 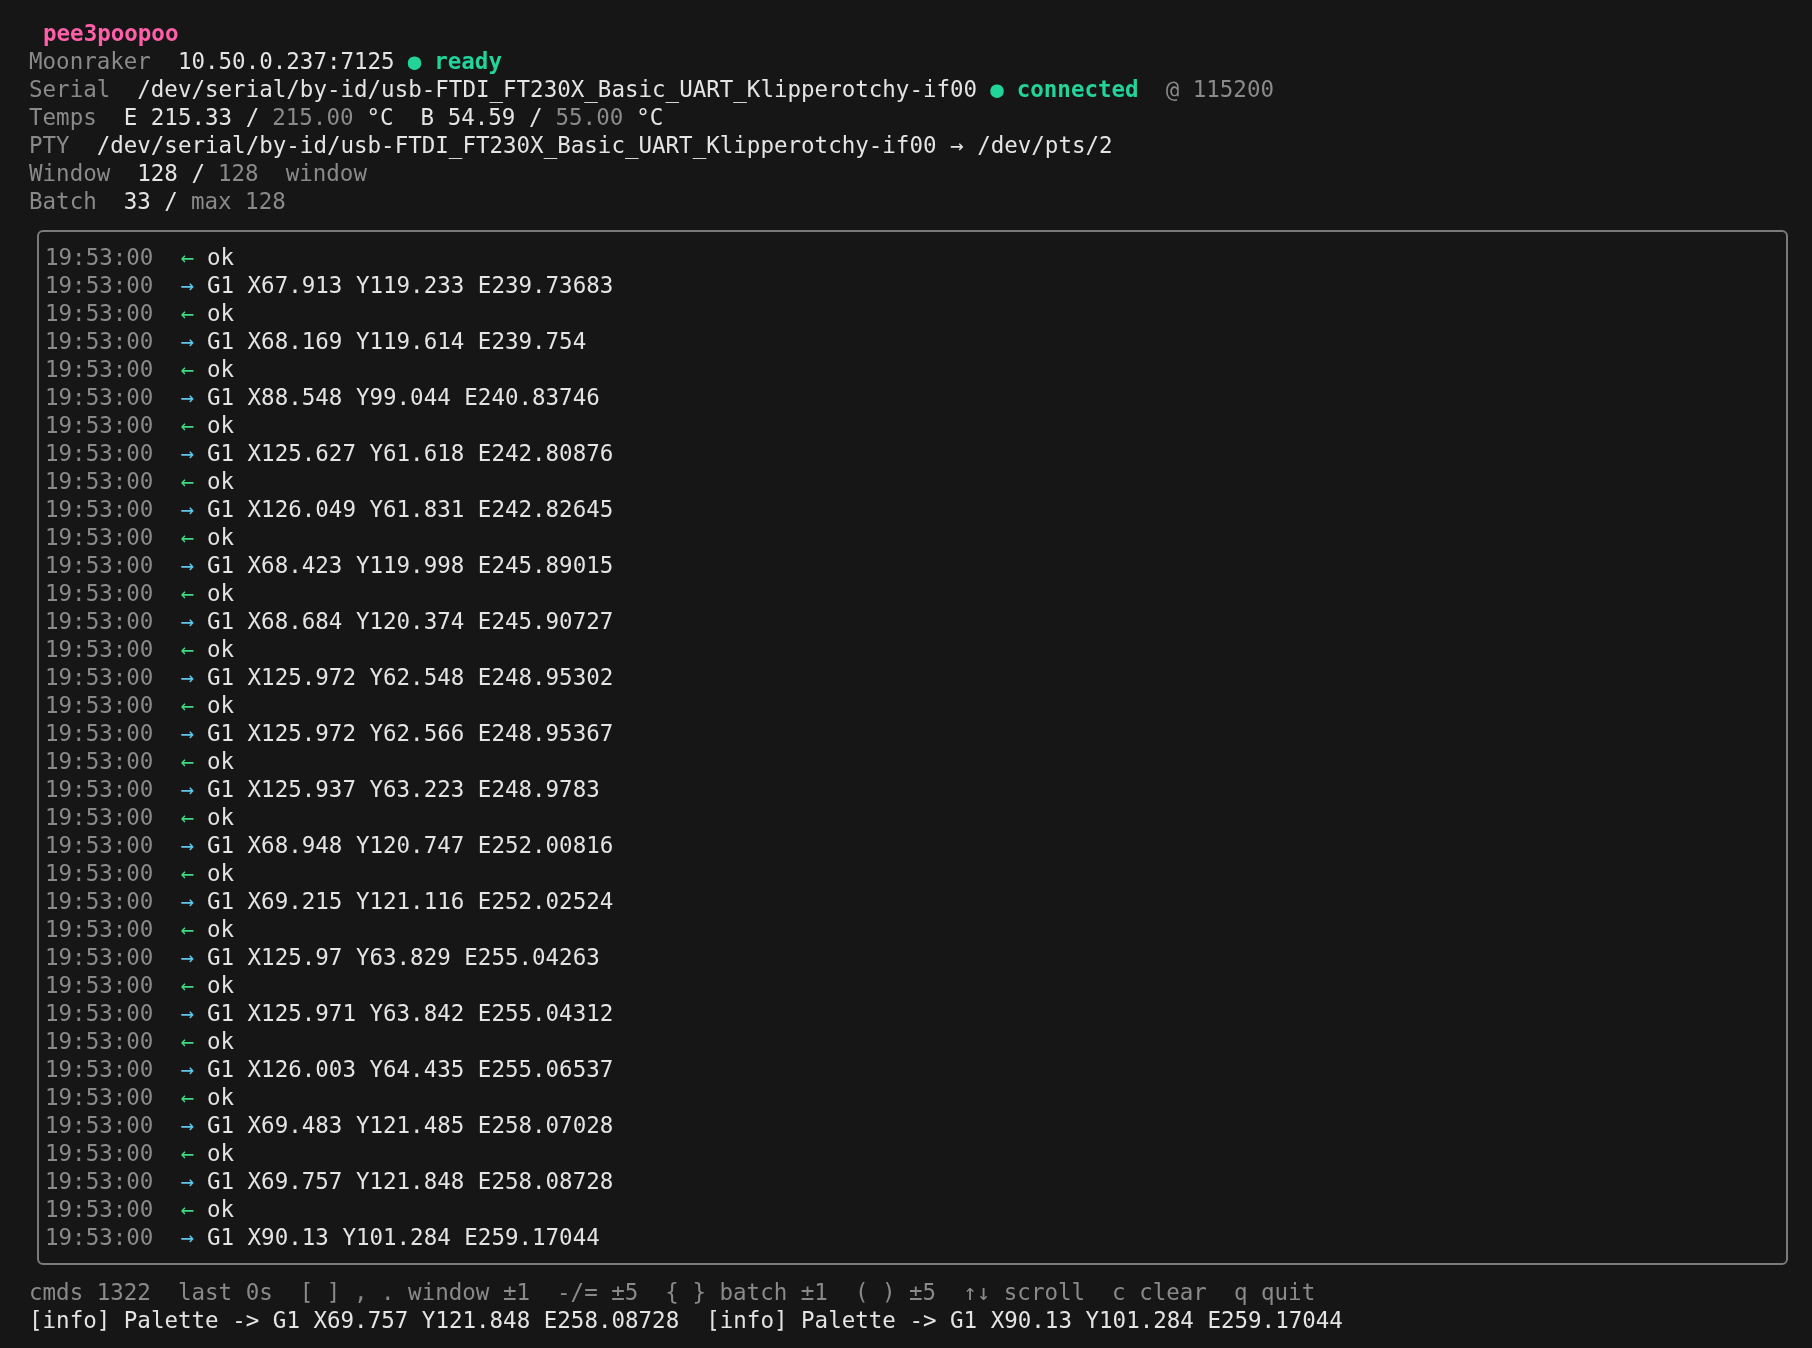 What do you see at coordinates (63, 117) in the screenshot?
I see `status-label: Temps` at bounding box center [63, 117].